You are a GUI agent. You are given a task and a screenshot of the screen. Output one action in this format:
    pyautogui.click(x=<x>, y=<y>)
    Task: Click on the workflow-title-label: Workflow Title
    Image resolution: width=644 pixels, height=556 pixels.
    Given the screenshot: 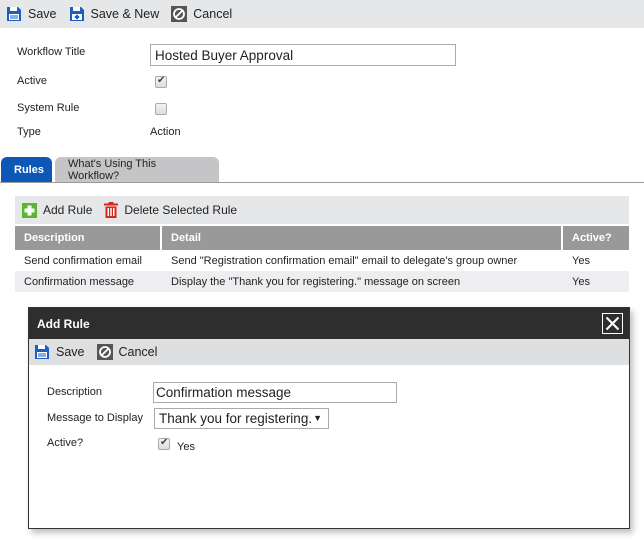 What is the action you would take?
    pyautogui.click(x=51, y=52)
    